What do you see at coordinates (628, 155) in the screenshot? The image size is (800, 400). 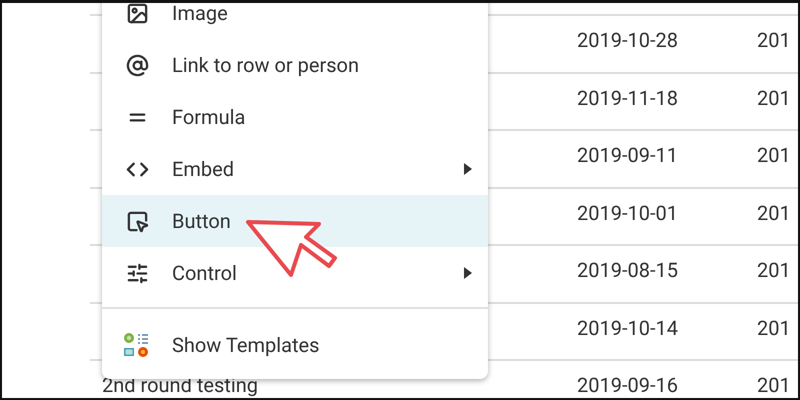 I see `table-cell-text: 2019-09-11` at bounding box center [628, 155].